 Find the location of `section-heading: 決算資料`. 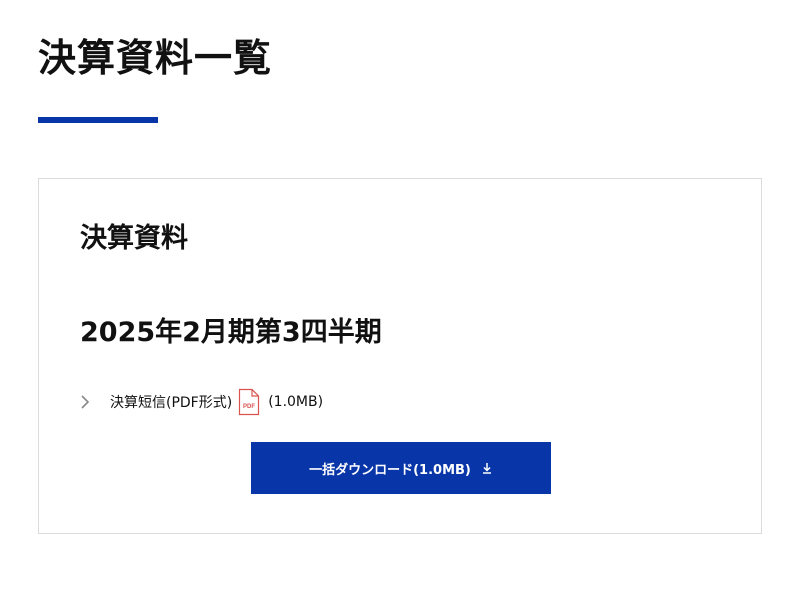

section-heading: 決算資料 is located at coordinates (134, 238).